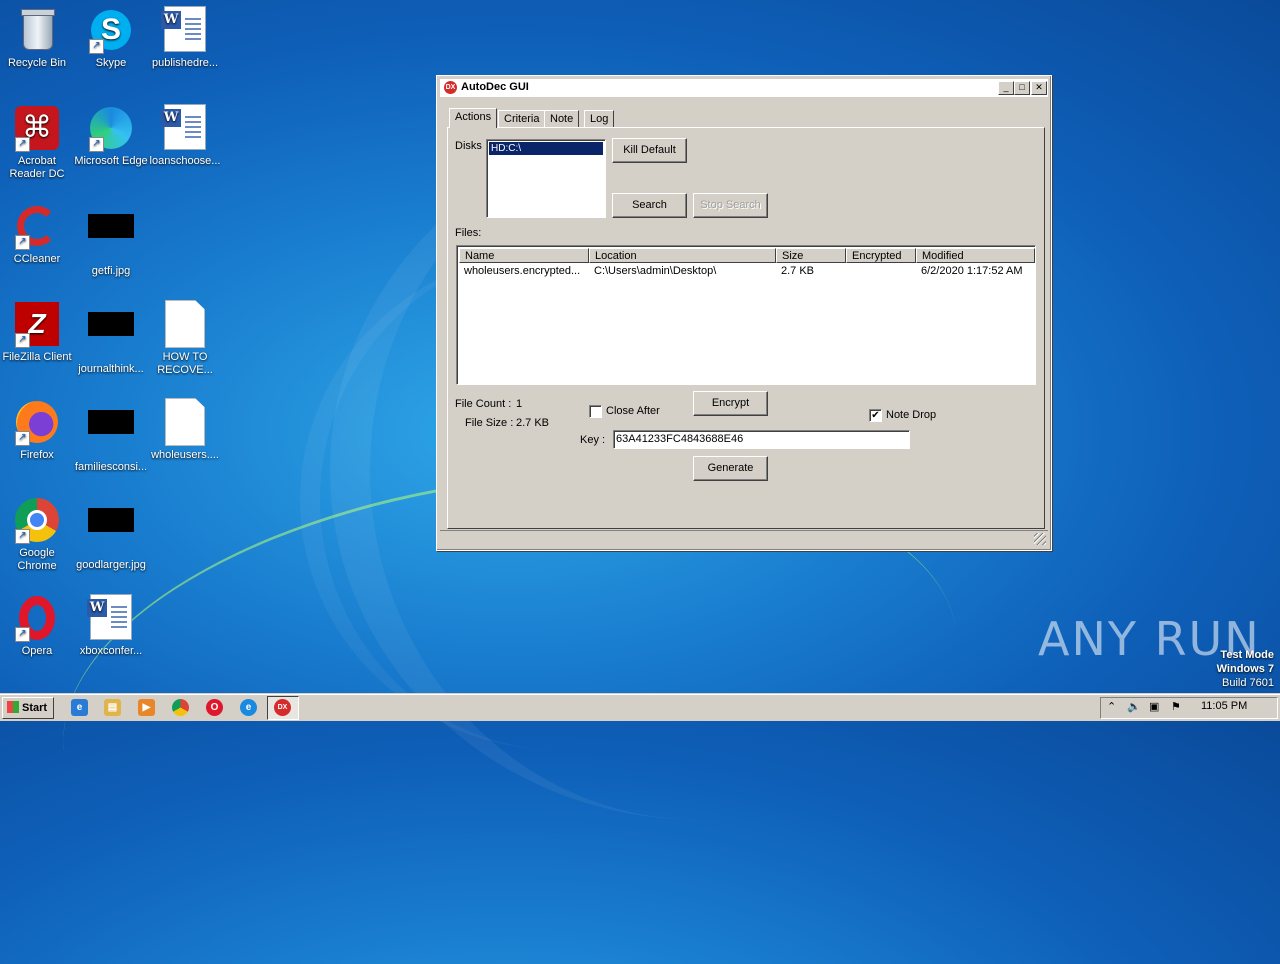  Describe the element at coordinates (730, 468) in the screenshot. I see `generate-button: Generate` at that location.